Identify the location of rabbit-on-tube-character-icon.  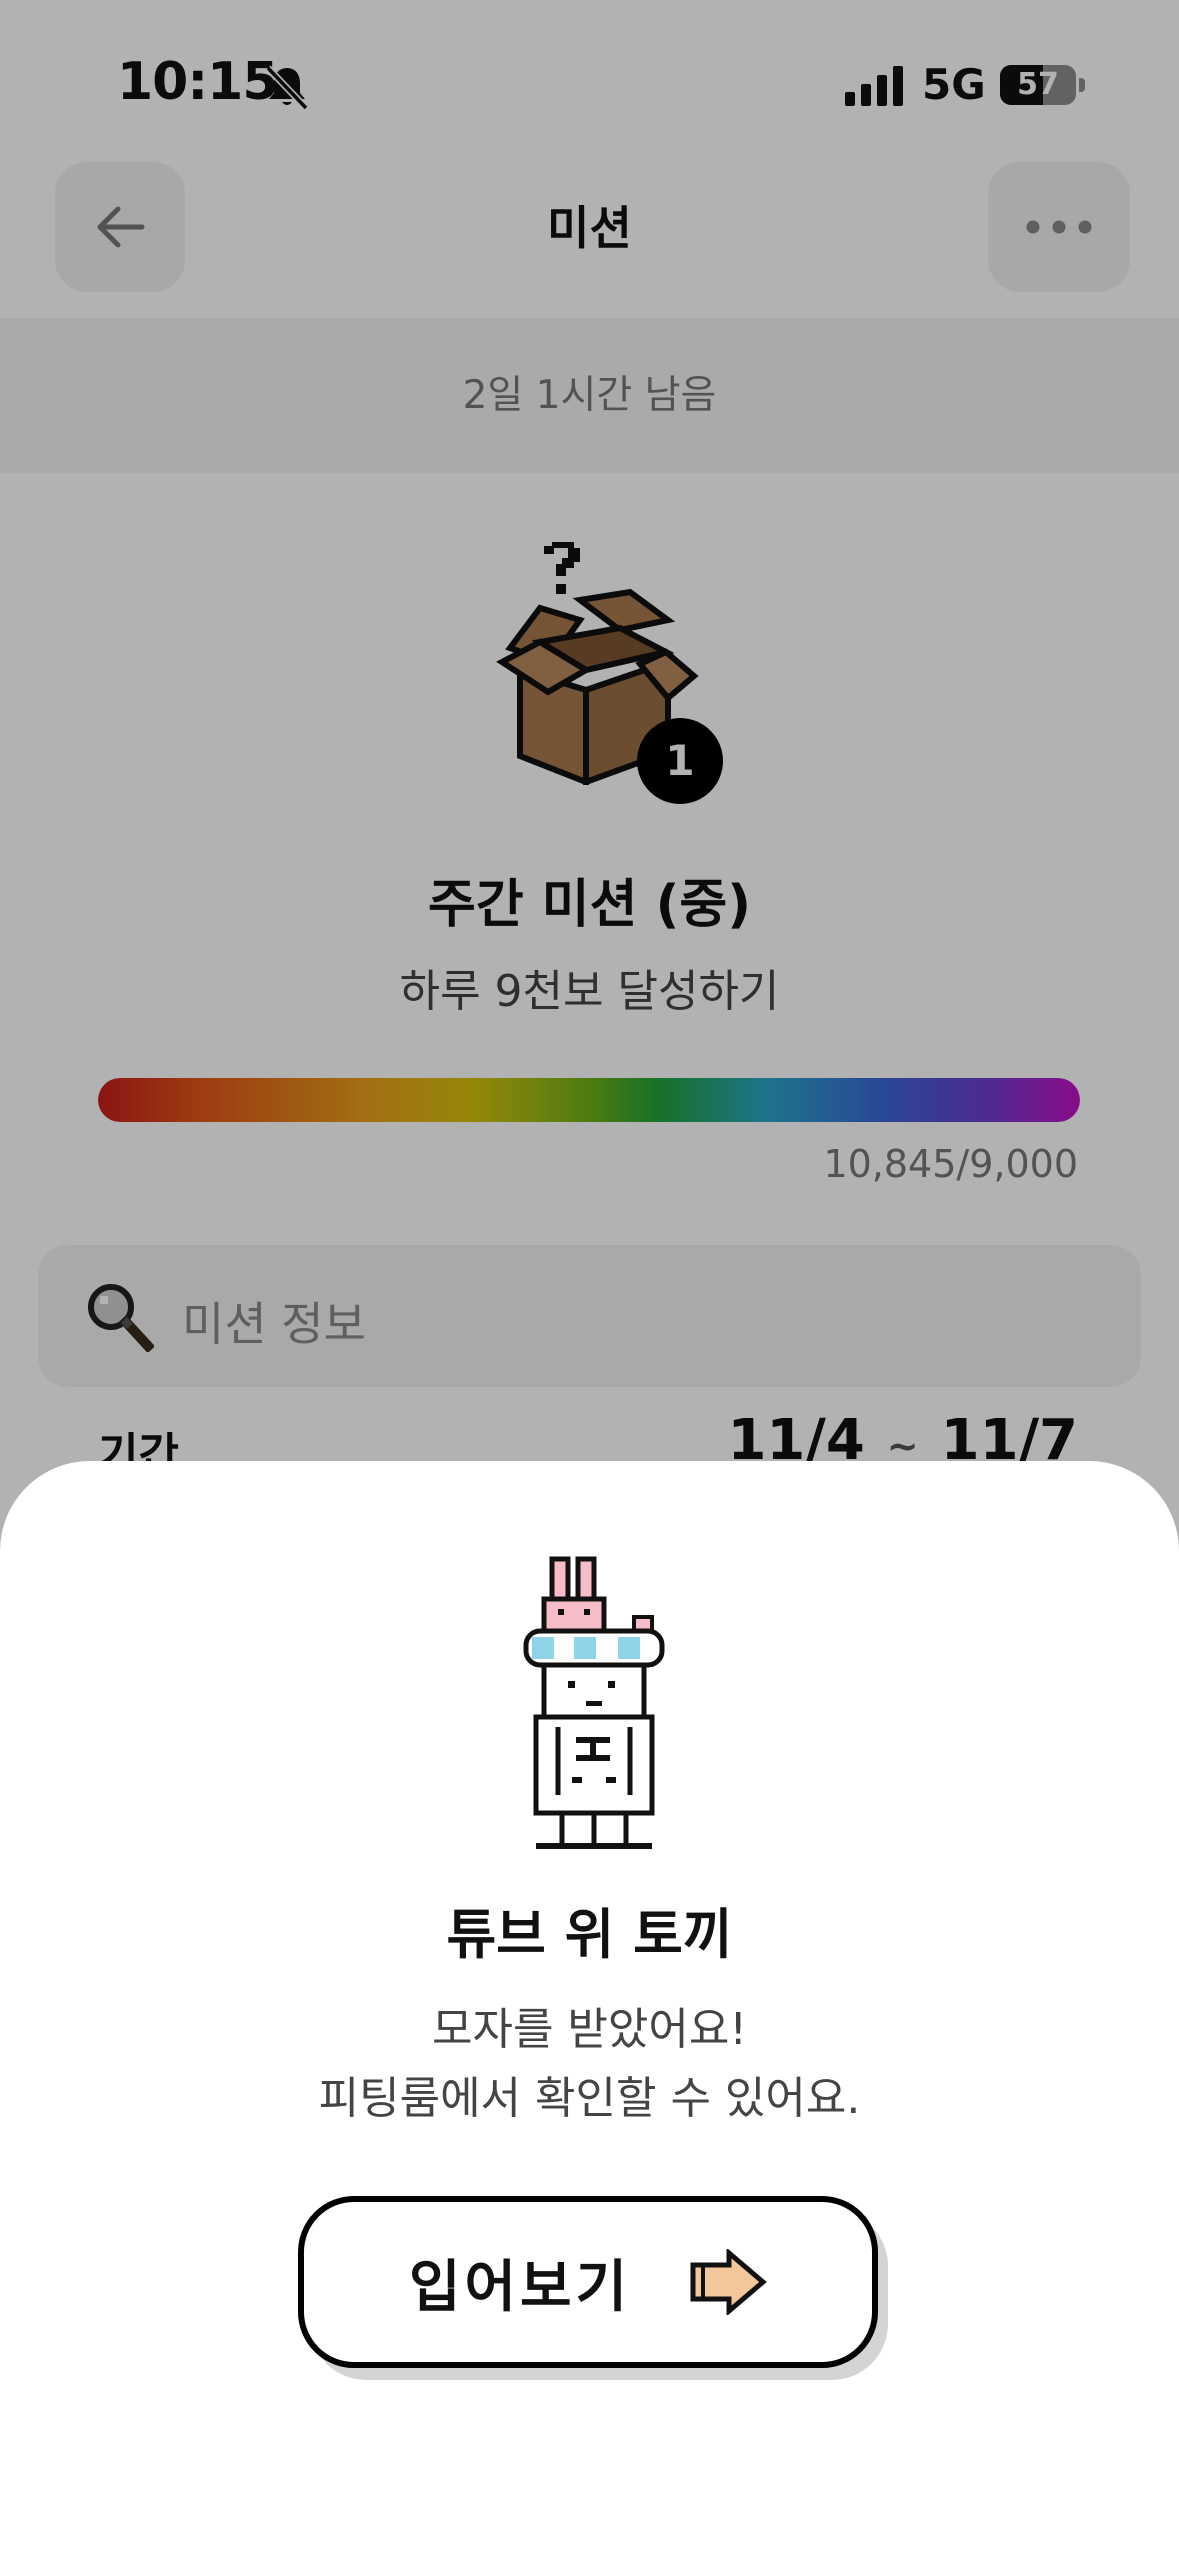
(594, 1702).